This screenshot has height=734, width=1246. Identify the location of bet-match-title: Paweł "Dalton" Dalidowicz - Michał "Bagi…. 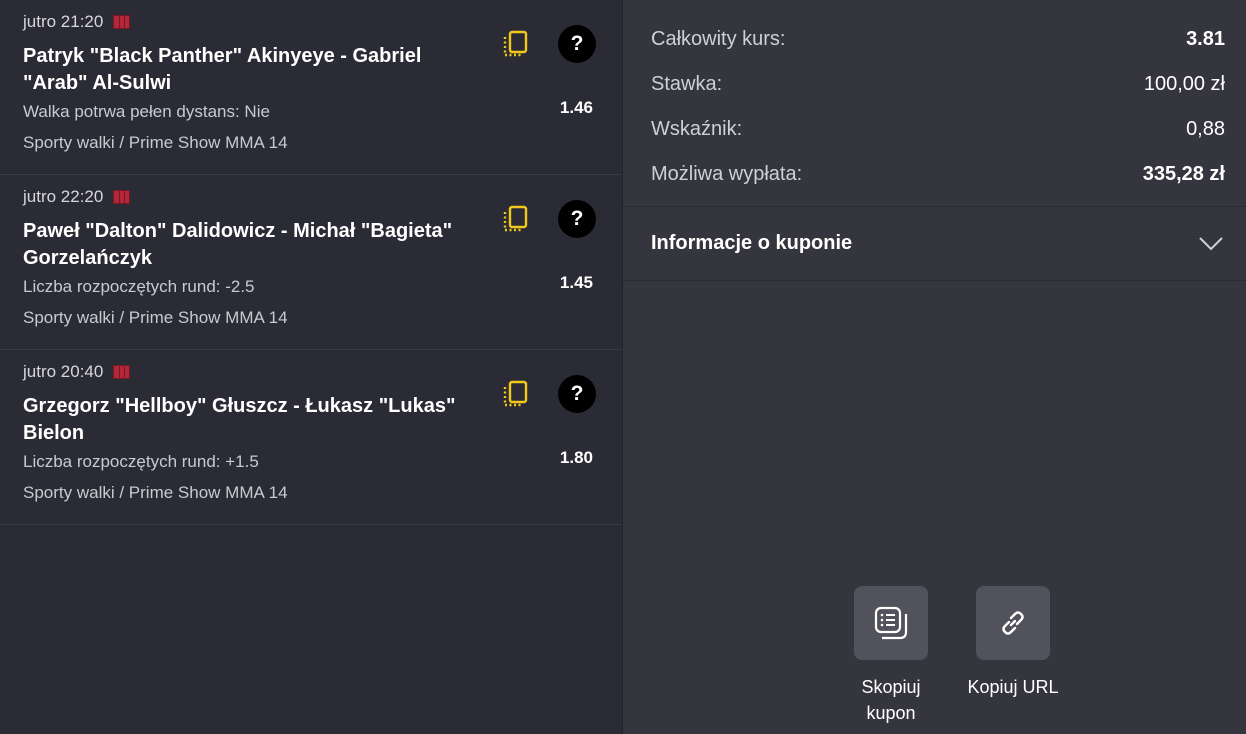
(238, 244).